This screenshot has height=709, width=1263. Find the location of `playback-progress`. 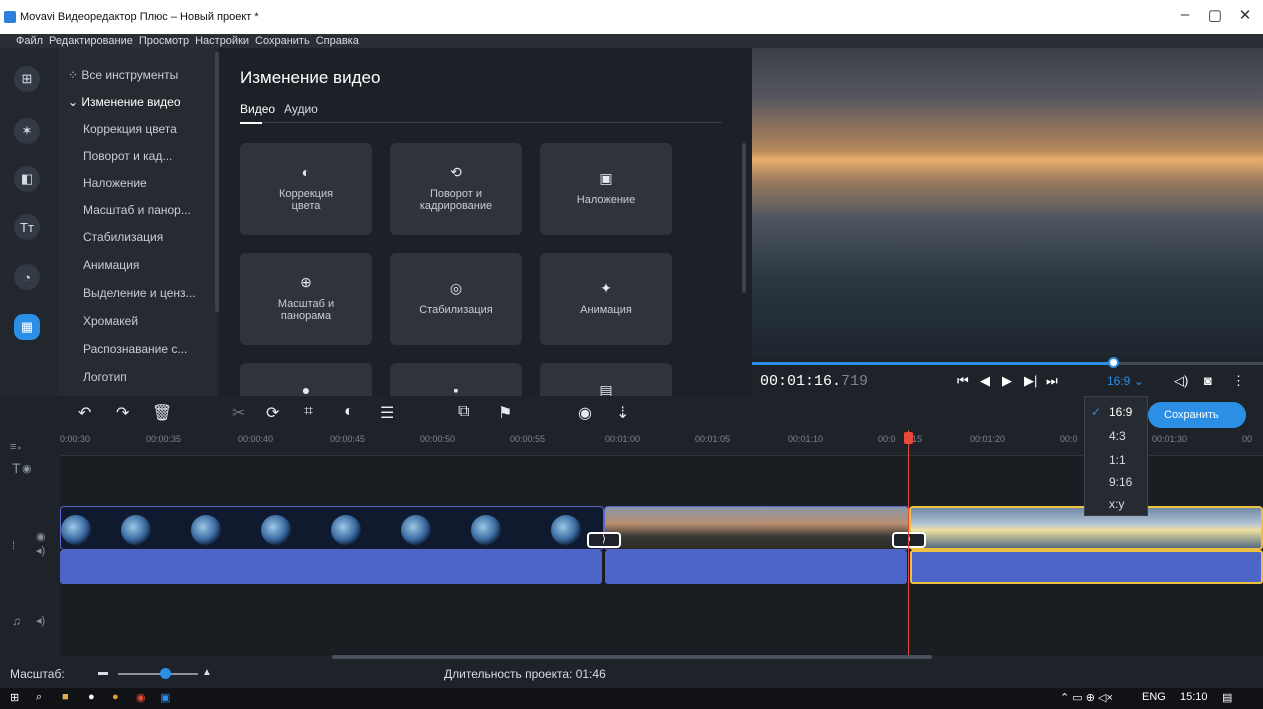

playback-progress is located at coordinates (932, 363).